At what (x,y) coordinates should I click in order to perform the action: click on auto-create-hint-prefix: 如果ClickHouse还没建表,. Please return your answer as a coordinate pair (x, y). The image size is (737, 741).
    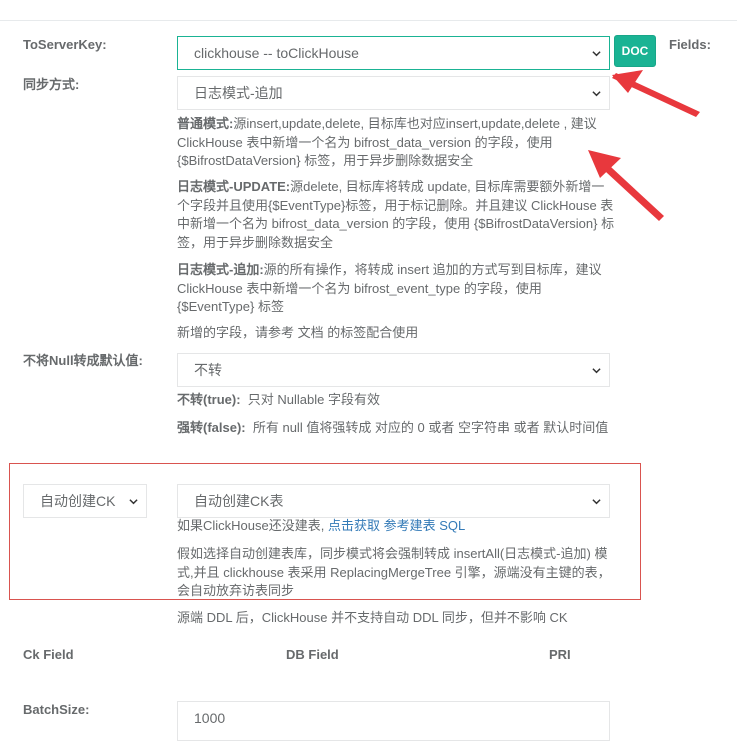
    Looking at the image, I should click on (251, 525).